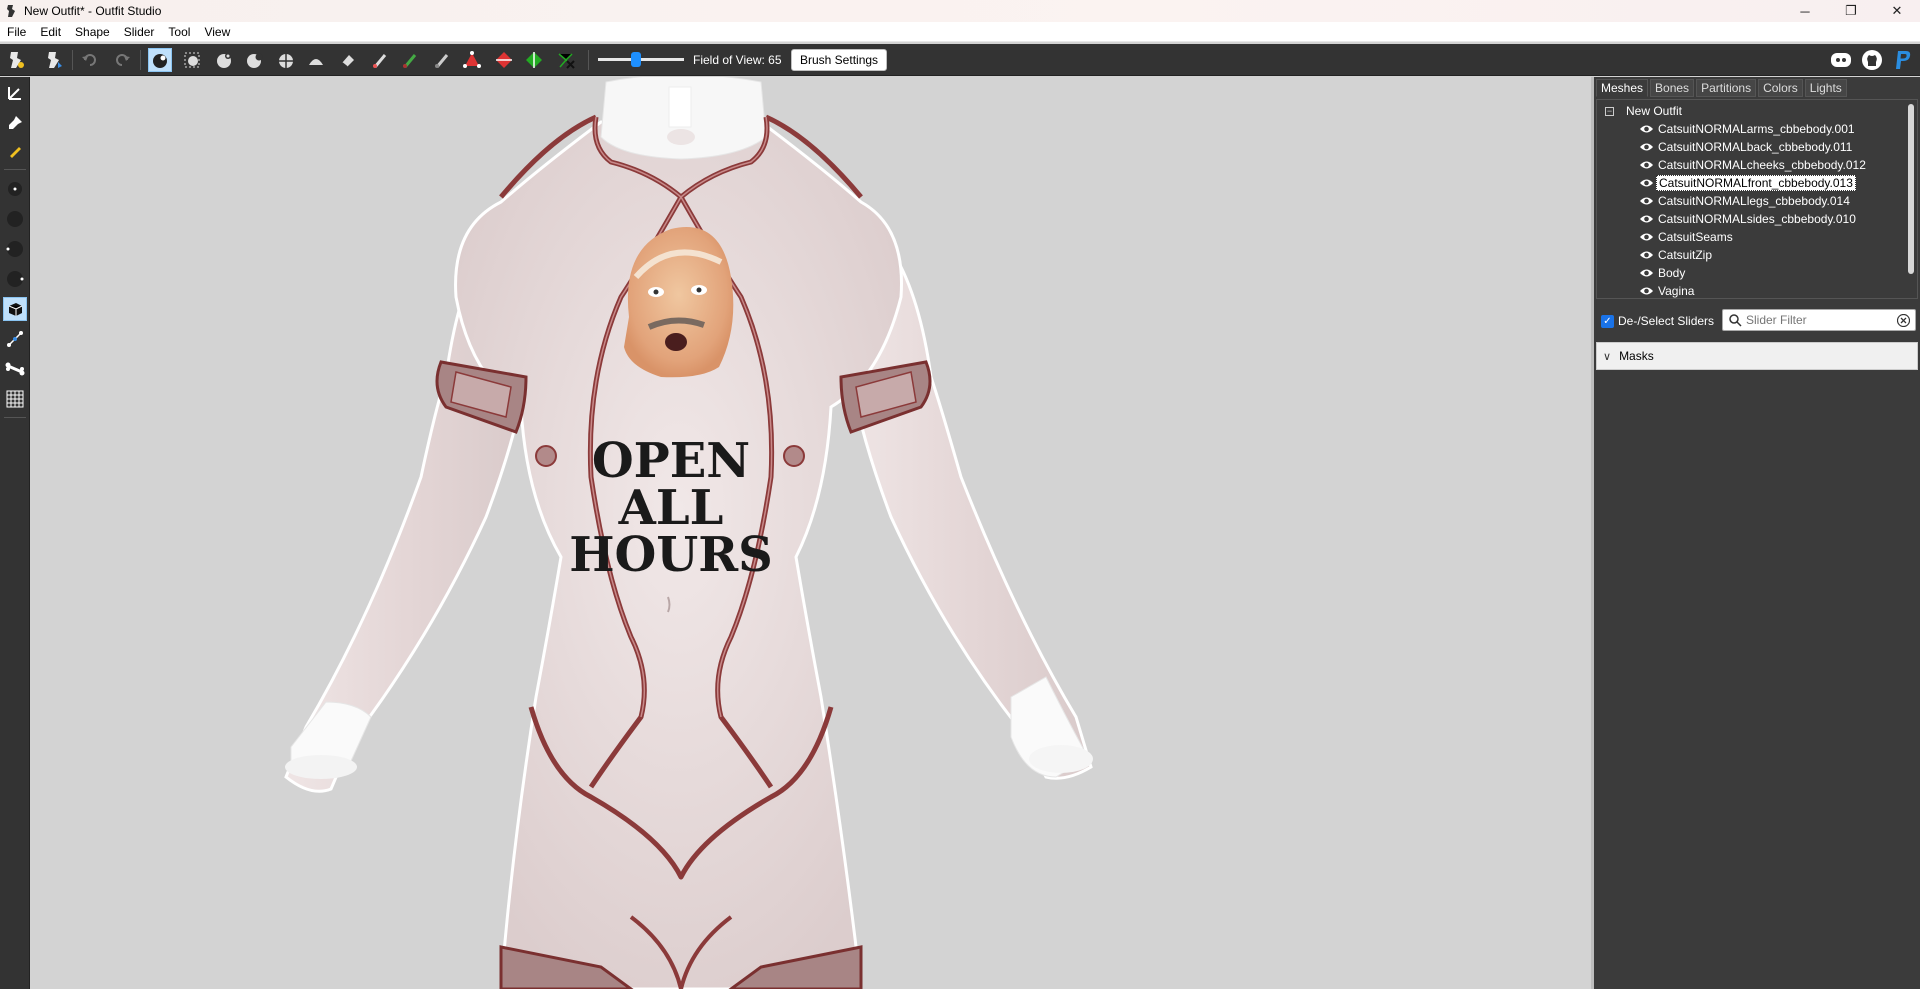 The image size is (1920, 989). I want to click on large-brush-icon, so click(15, 249).